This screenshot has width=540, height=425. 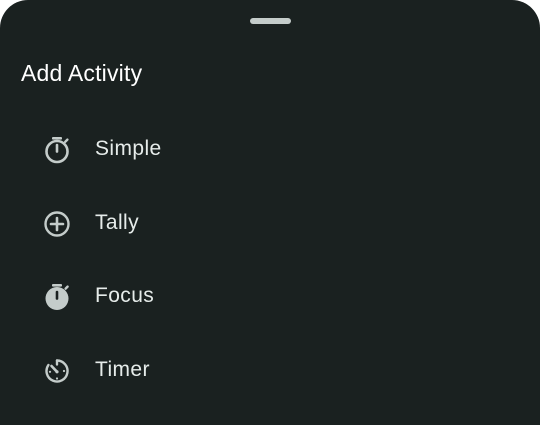 I want to click on drag-handle, so click(x=270, y=21).